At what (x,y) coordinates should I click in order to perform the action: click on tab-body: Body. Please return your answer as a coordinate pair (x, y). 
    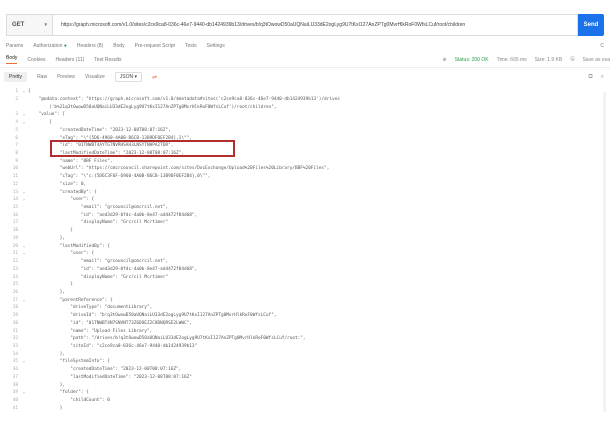
    Looking at the image, I should click on (118, 46).